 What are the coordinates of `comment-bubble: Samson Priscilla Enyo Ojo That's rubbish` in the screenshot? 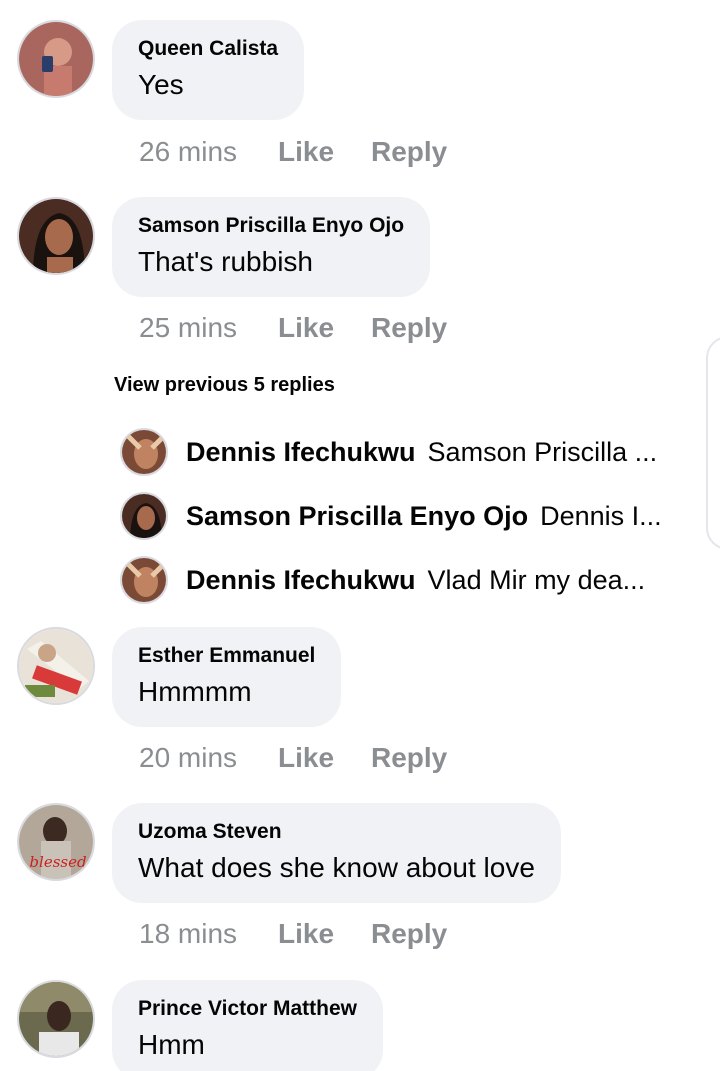 It's located at (271, 247).